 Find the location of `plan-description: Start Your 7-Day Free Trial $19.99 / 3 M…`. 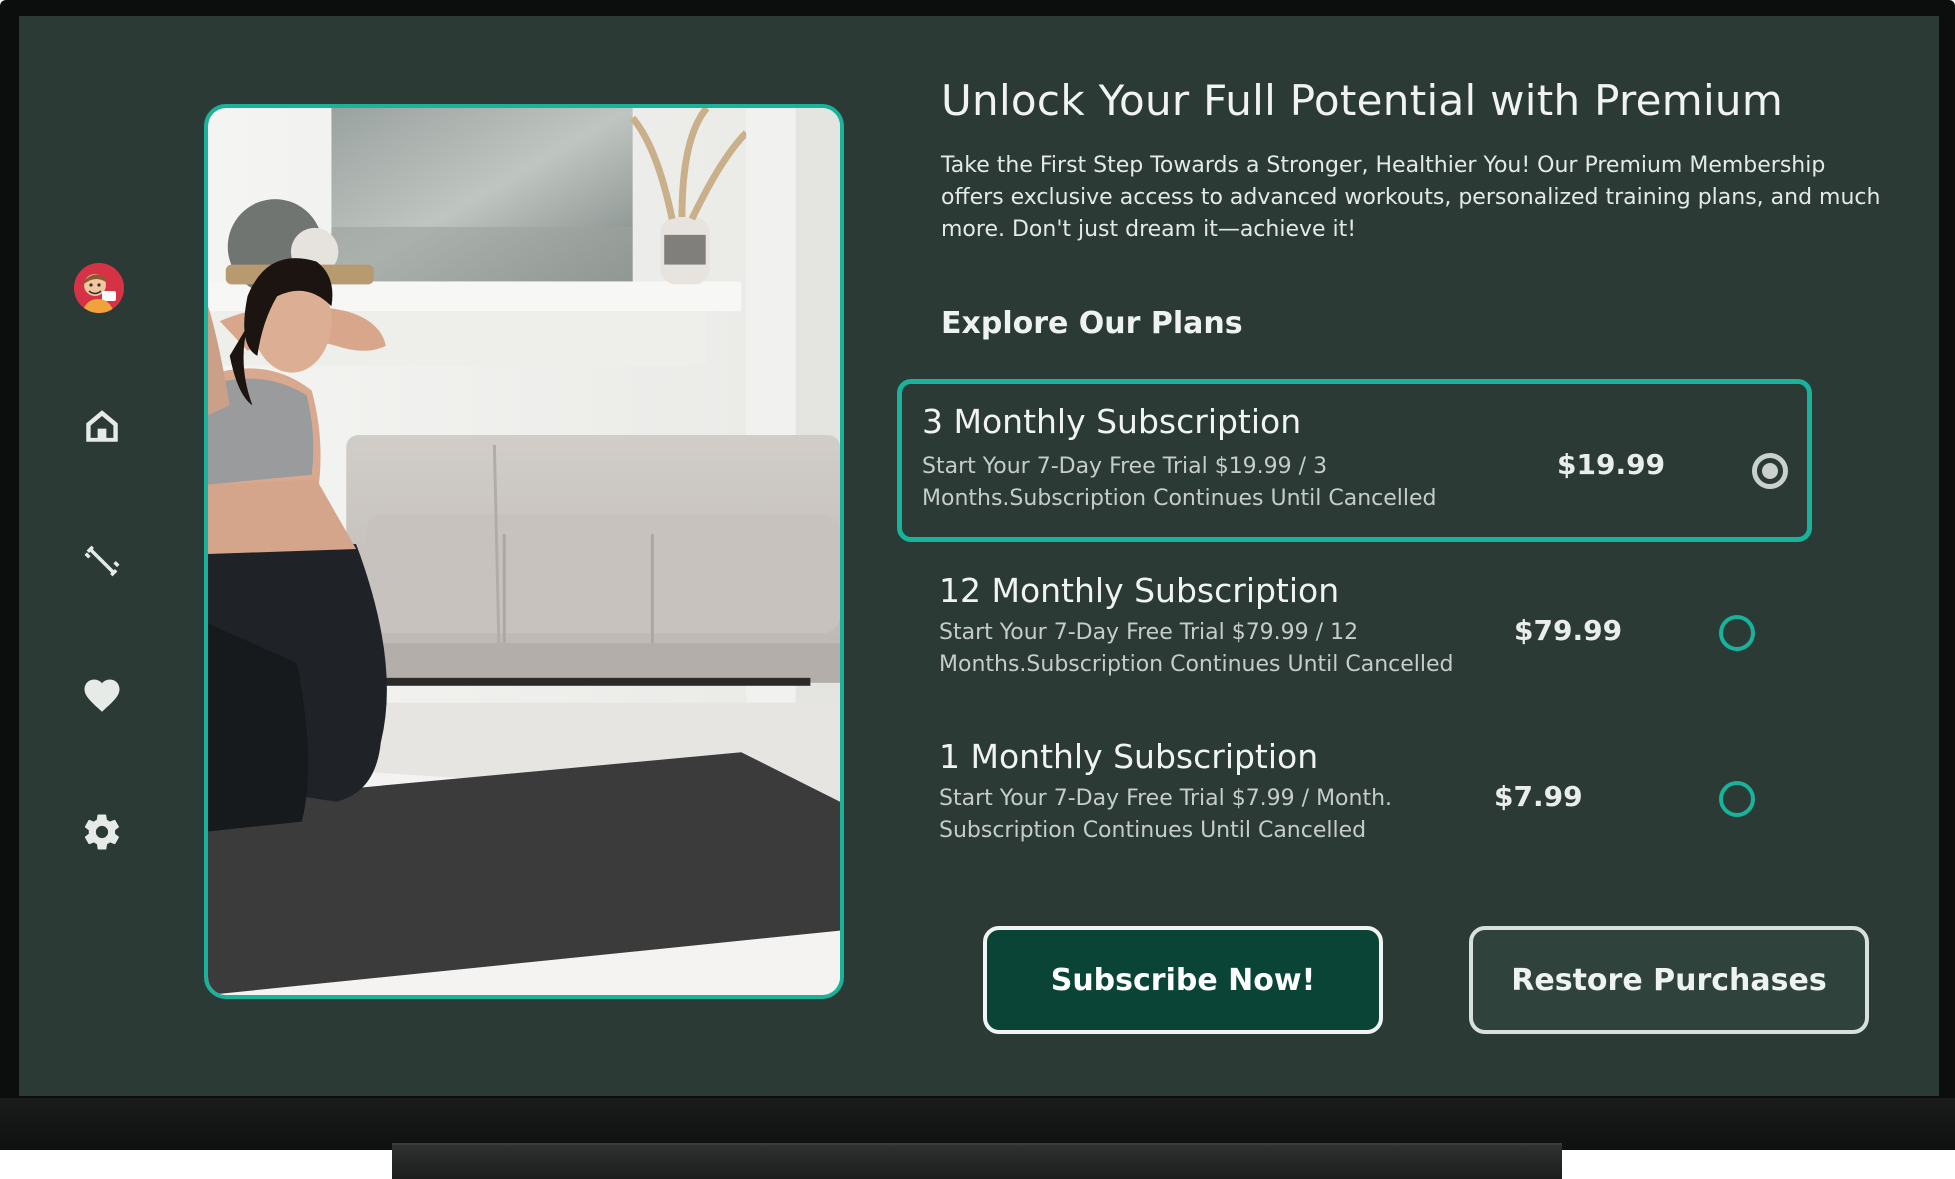

plan-description: Start Your 7-Day Free Trial $19.99 / 3 M… is located at coordinates (1179, 482).